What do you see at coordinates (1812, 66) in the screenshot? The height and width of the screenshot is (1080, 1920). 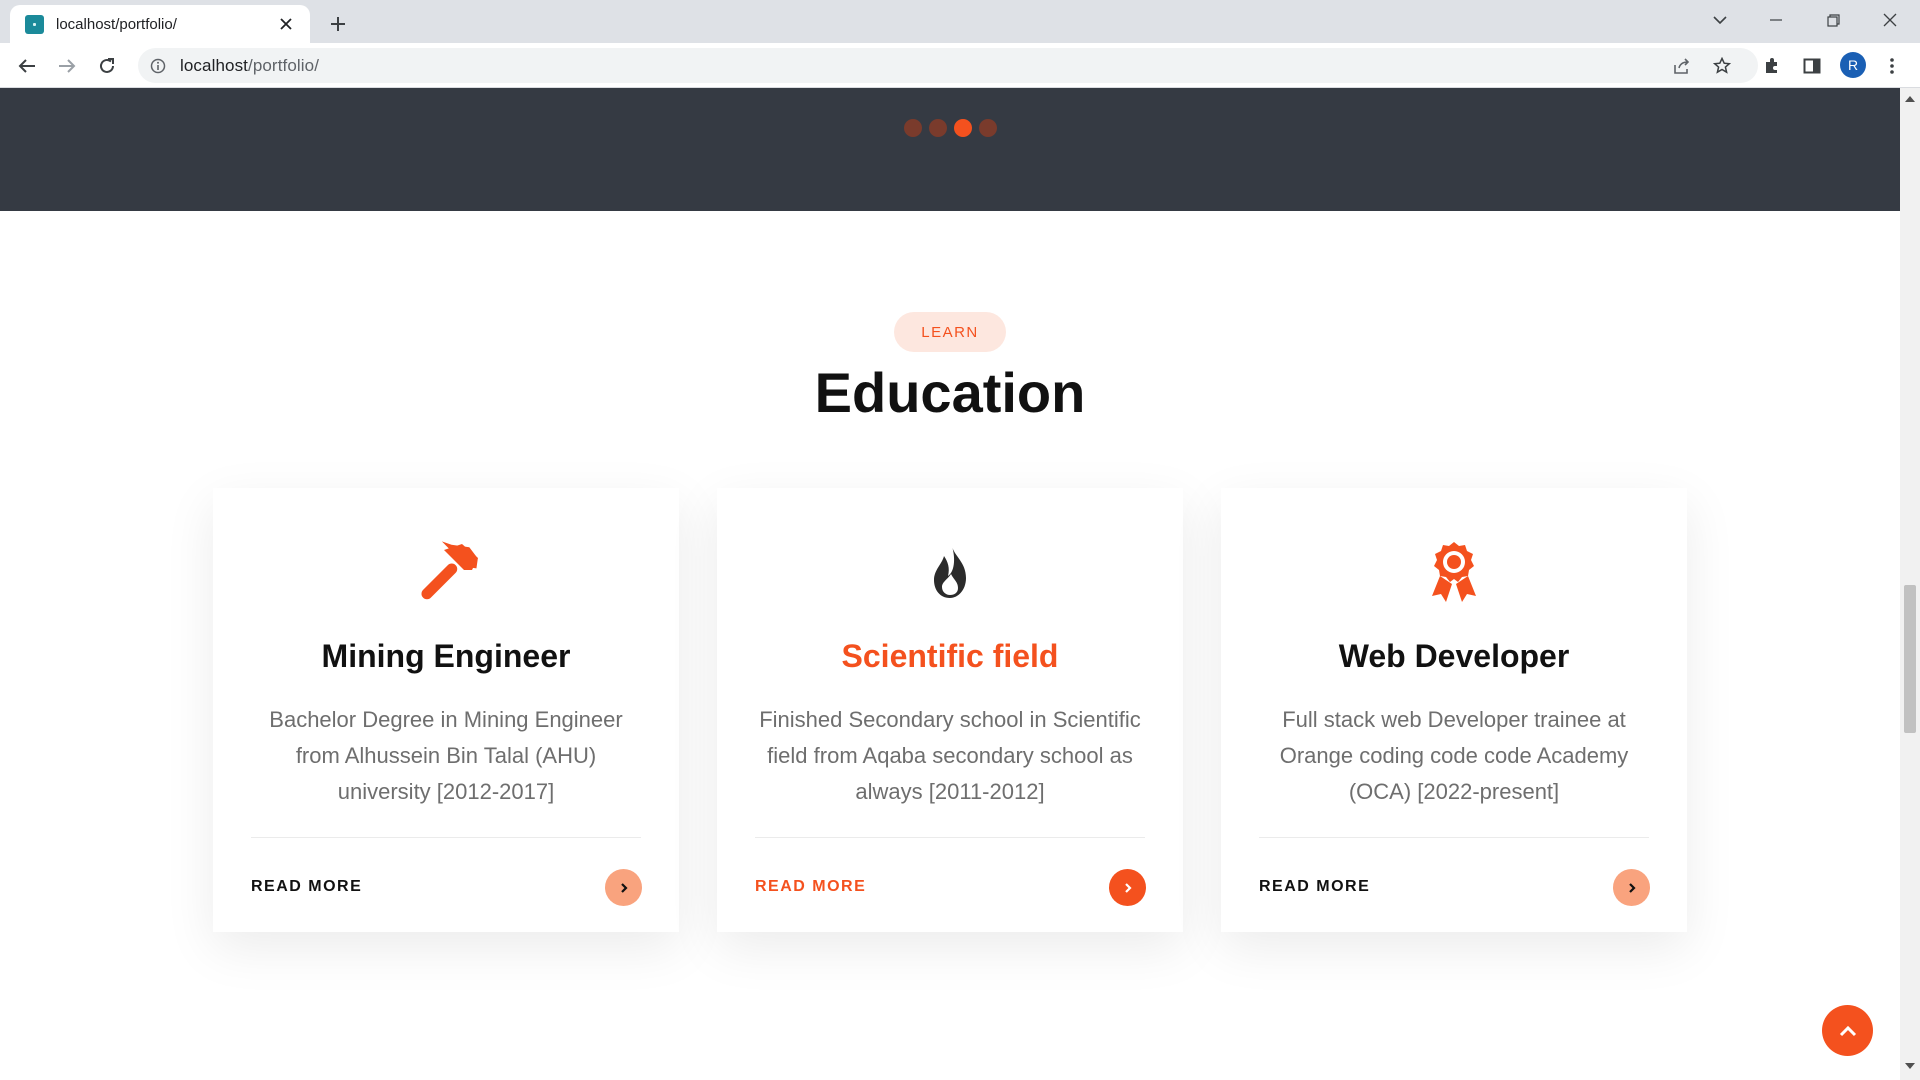 I see `side-panel-icon` at bounding box center [1812, 66].